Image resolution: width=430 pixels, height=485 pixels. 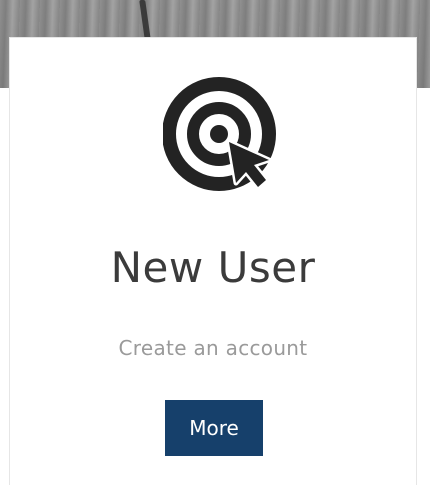 I want to click on target-cursor-icon, so click(x=222, y=140).